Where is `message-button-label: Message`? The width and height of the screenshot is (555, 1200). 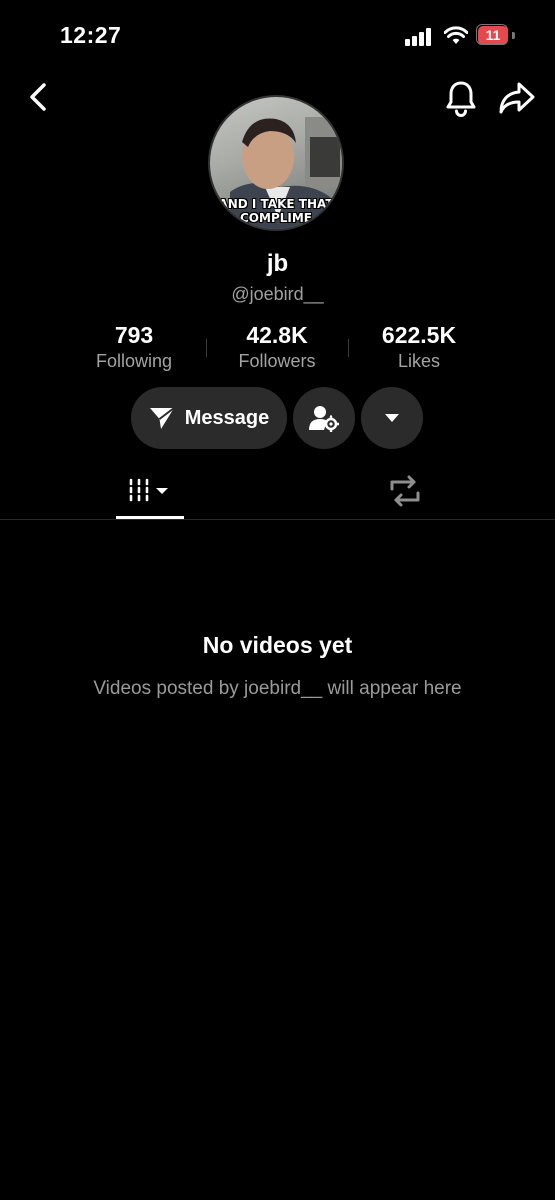 message-button-label: Message is located at coordinates (227, 417).